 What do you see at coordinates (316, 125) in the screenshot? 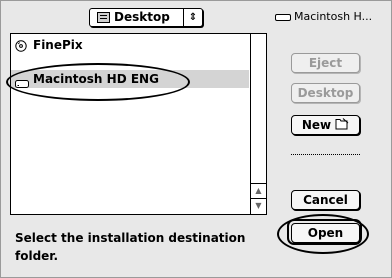
I see `new-folder-label: New` at bounding box center [316, 125].